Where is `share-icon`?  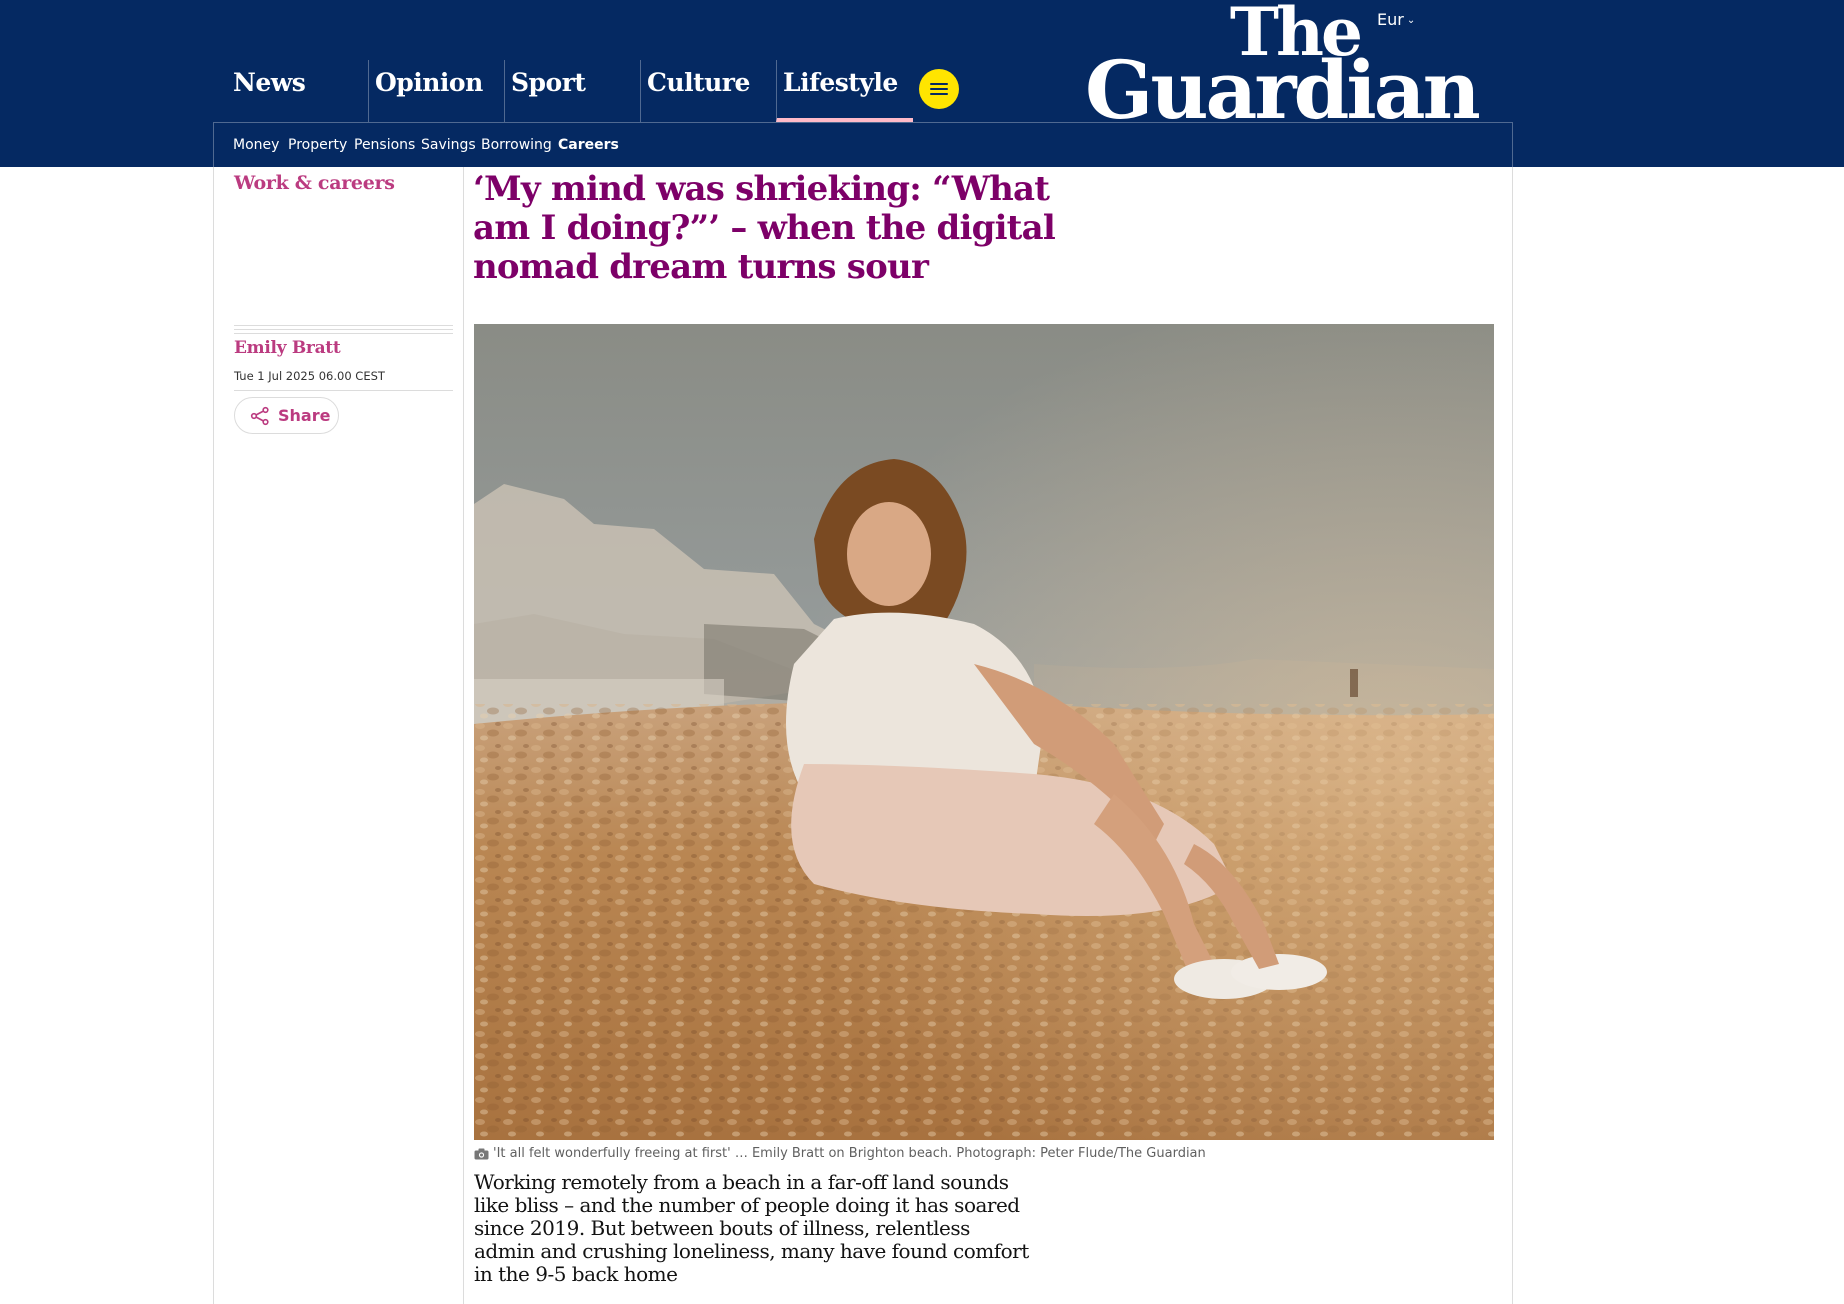 share-icon is located at coordinates (259, 415).